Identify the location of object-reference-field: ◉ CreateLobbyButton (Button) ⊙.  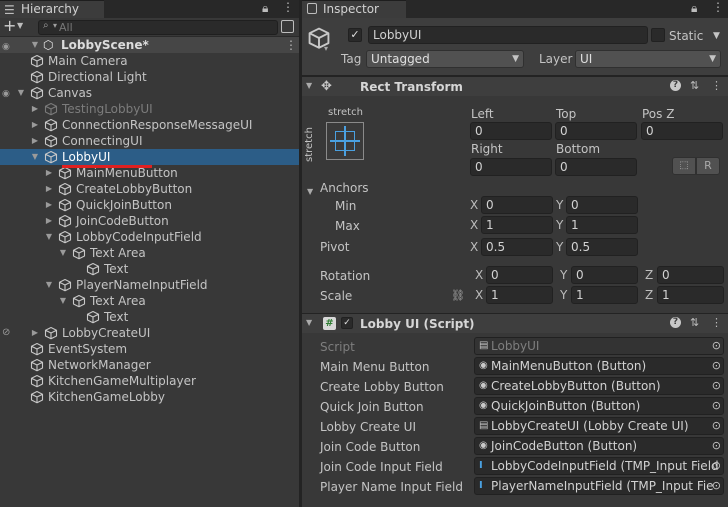
(599, 386).